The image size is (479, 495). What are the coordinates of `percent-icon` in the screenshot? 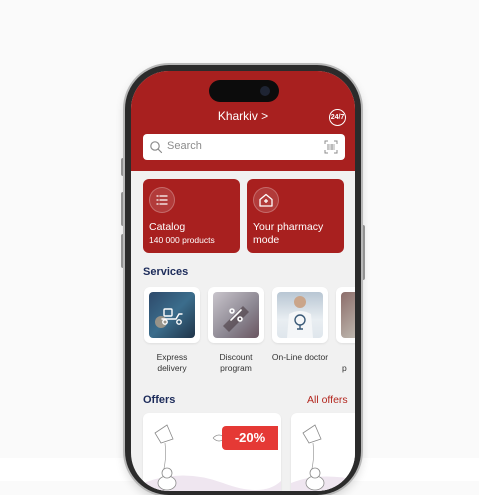 It's located at (236, 315).